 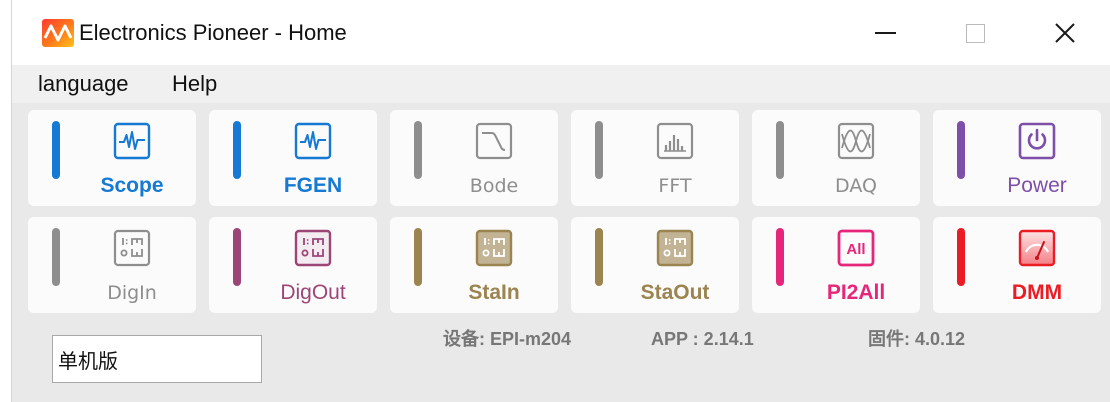 What do you see at coordinates (494, 248) in the screenshot?
I see `static-in-icon` at bounding box center [494, 248].